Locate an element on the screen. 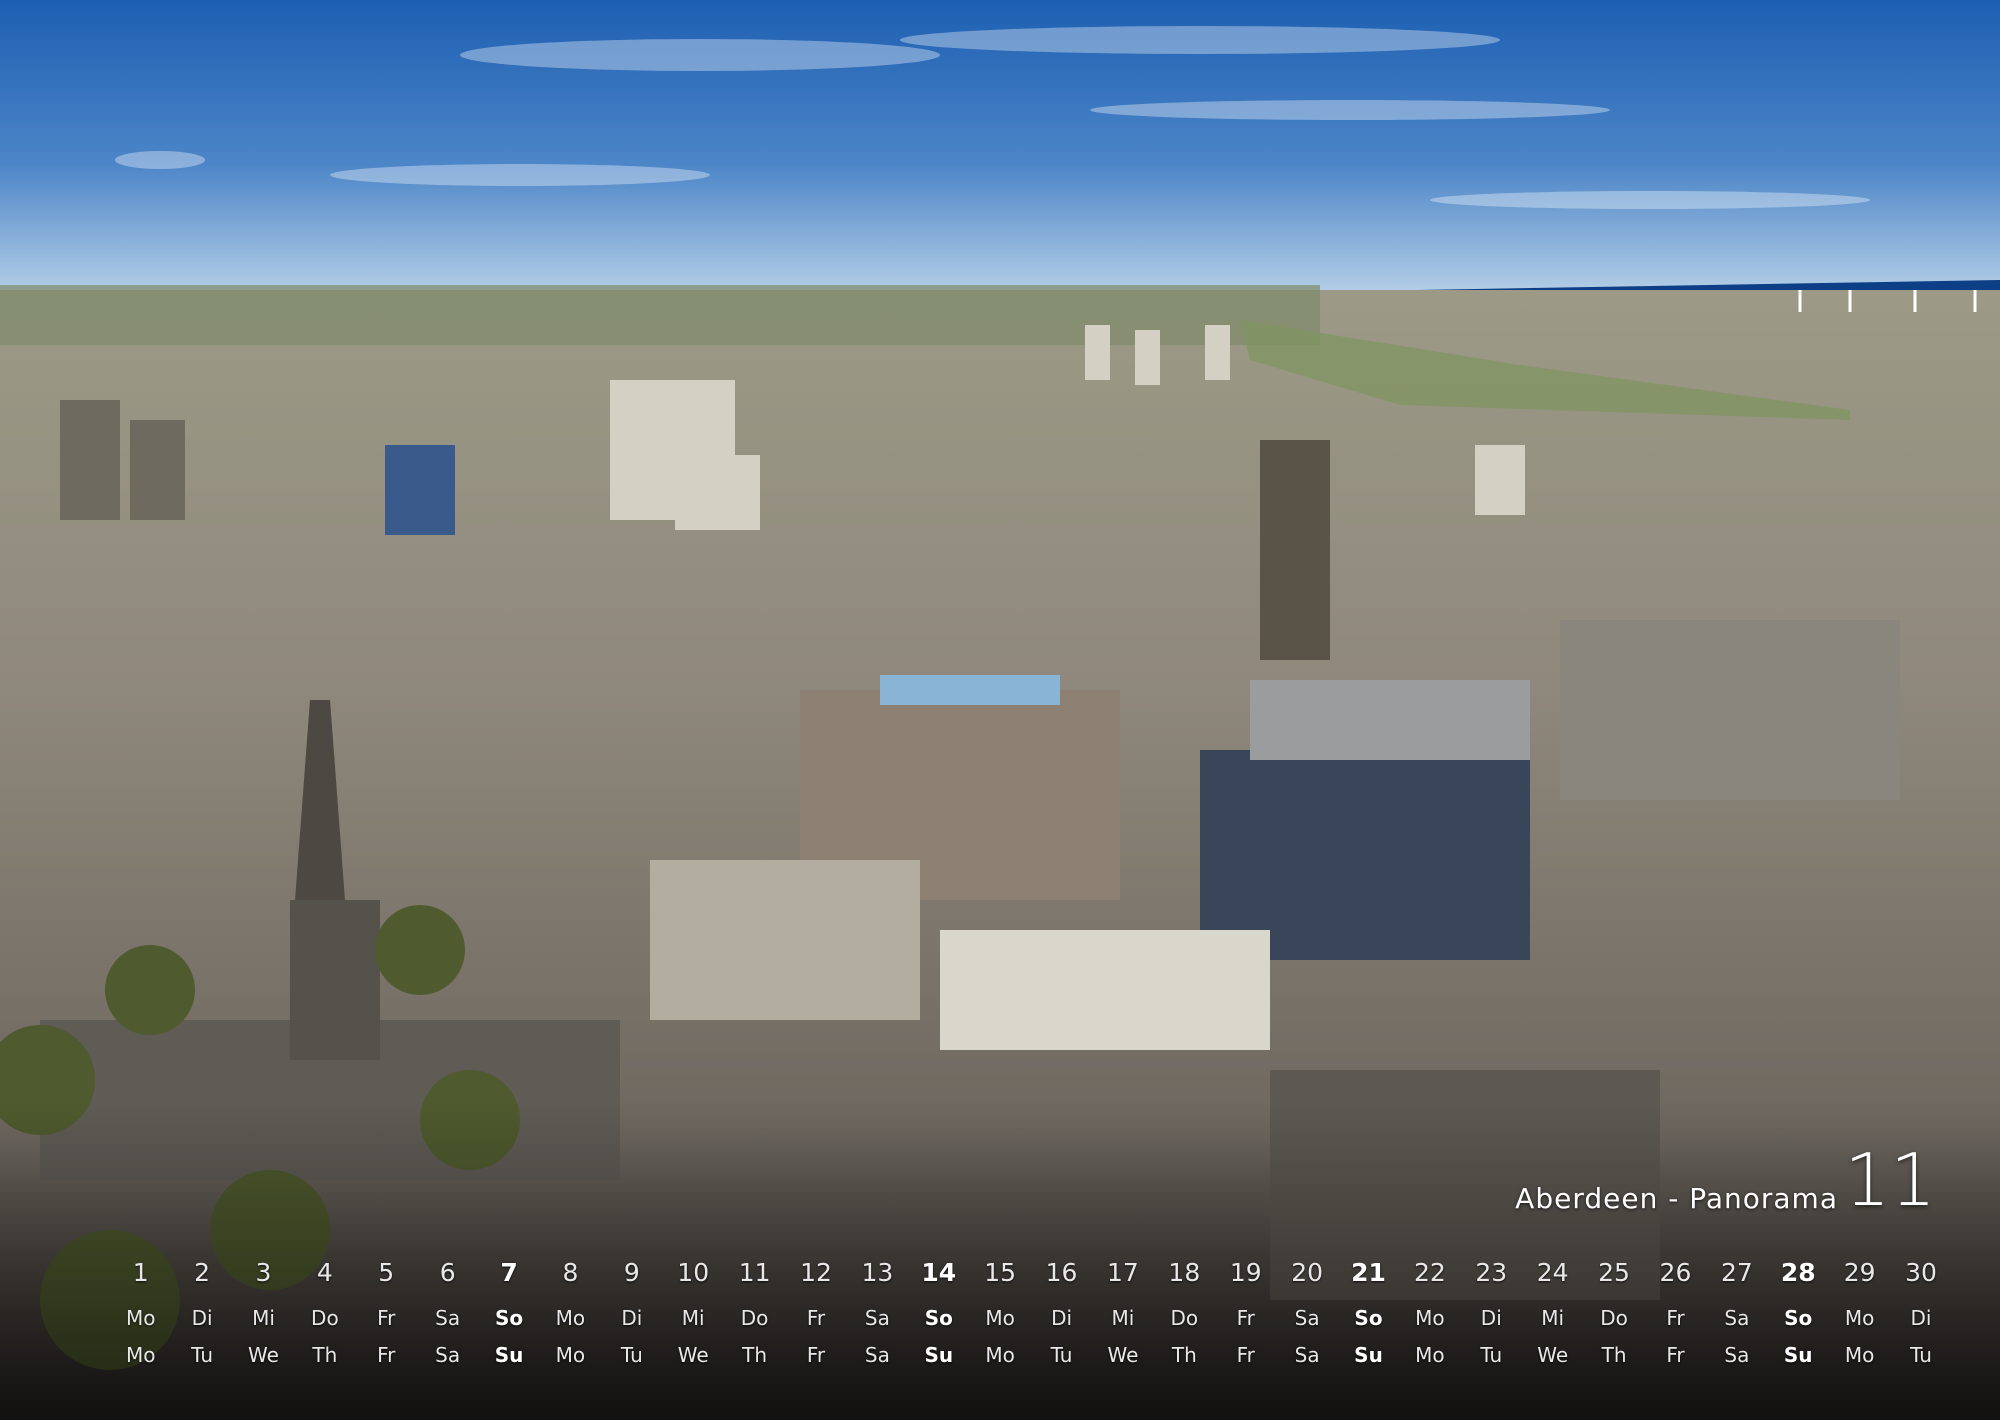  photo-caption: Aberdeen - Panorama is located at coordinates (1676, 1198).